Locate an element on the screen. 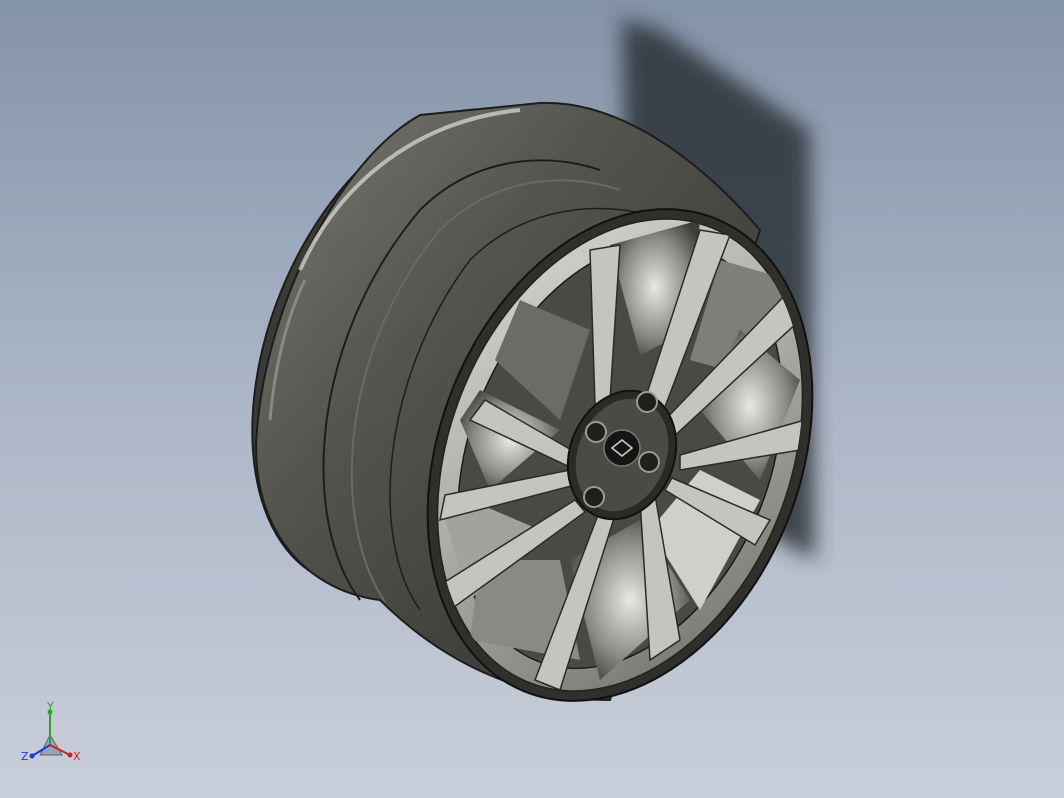  y-axis-label: Y is located at coordinates (50, 706).